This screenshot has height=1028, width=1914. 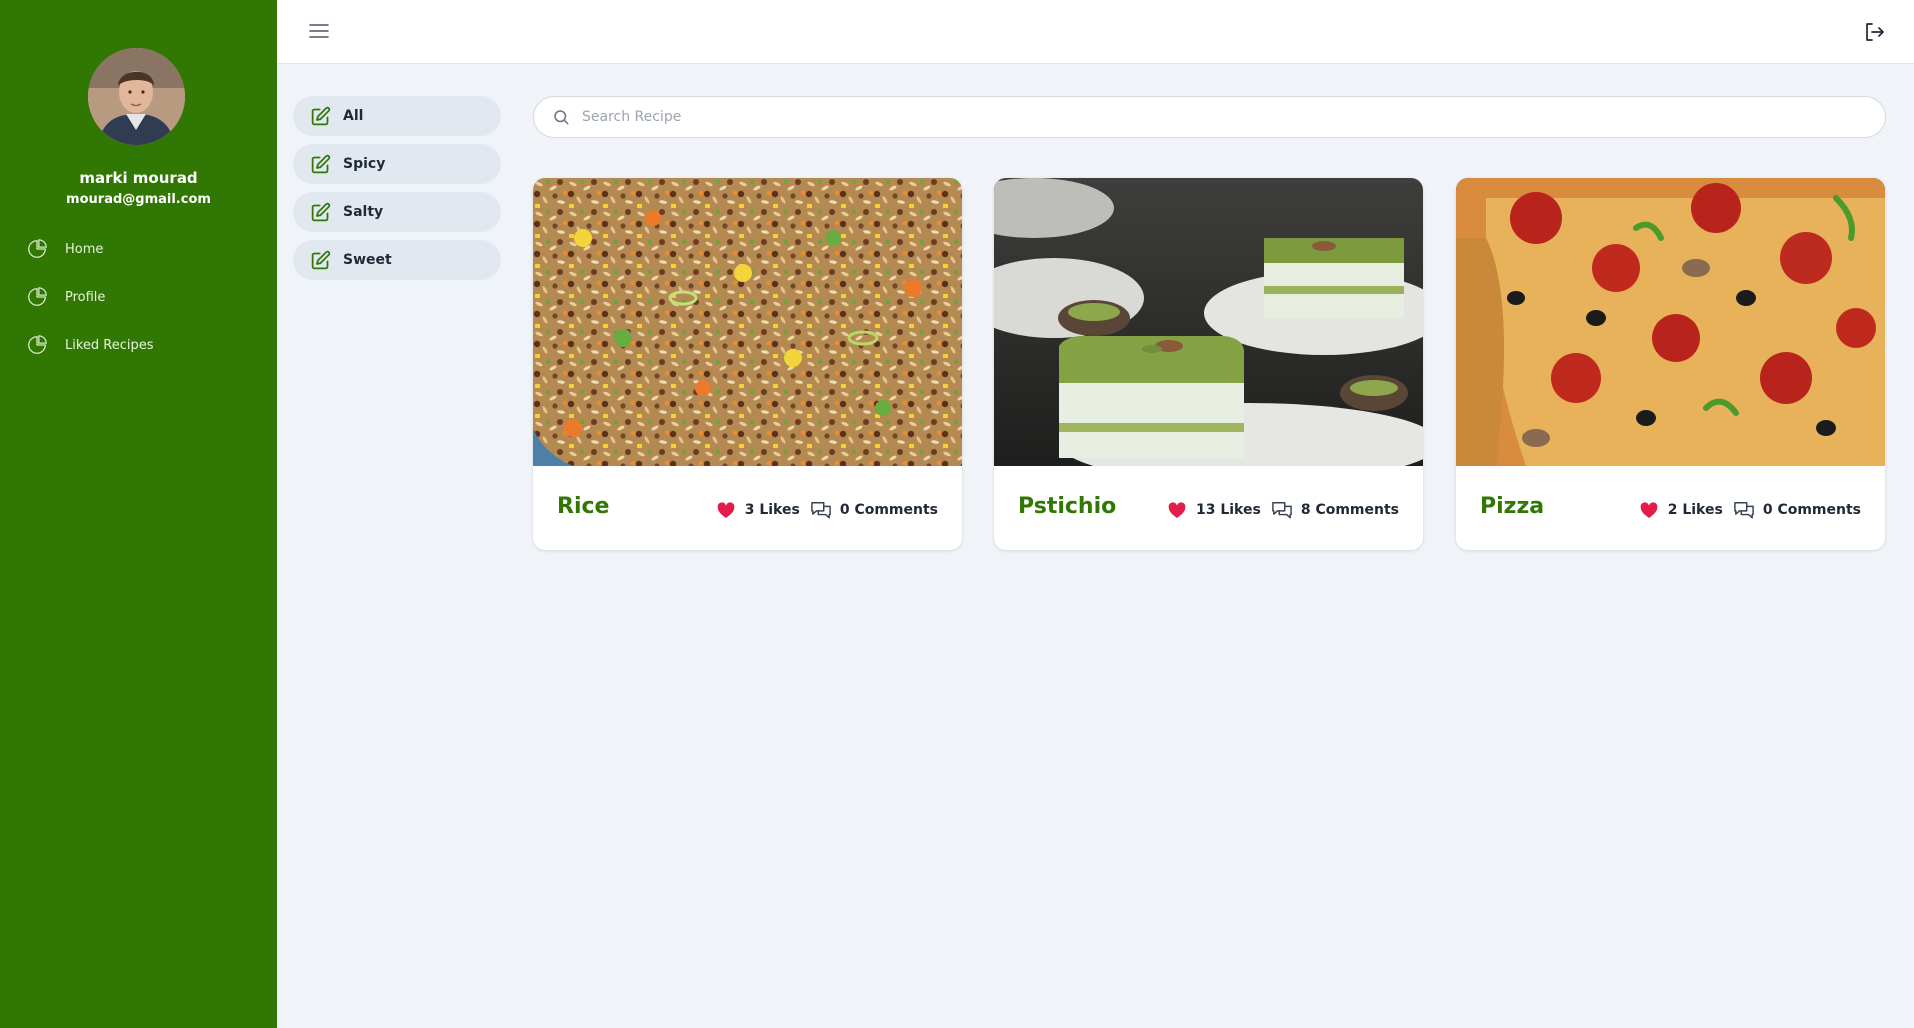 What do you see at coordinates (353, 116) in the screenshot?
I see `category-label: All` at bounding box center [353, 116].